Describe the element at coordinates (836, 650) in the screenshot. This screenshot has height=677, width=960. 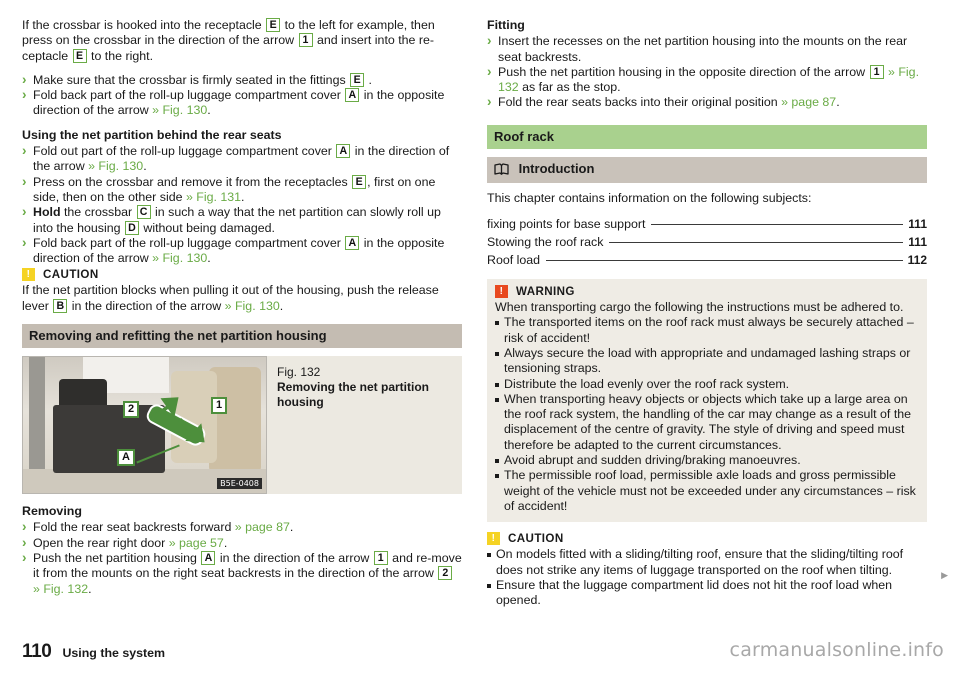
I see `watermark: carmanualsonline.info` at that location.